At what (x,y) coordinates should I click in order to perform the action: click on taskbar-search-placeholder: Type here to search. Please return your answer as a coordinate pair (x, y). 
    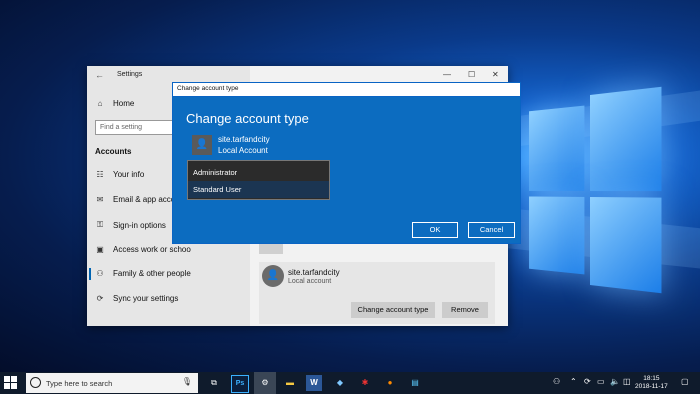
    Looking at the image, I should click on (79, 383).